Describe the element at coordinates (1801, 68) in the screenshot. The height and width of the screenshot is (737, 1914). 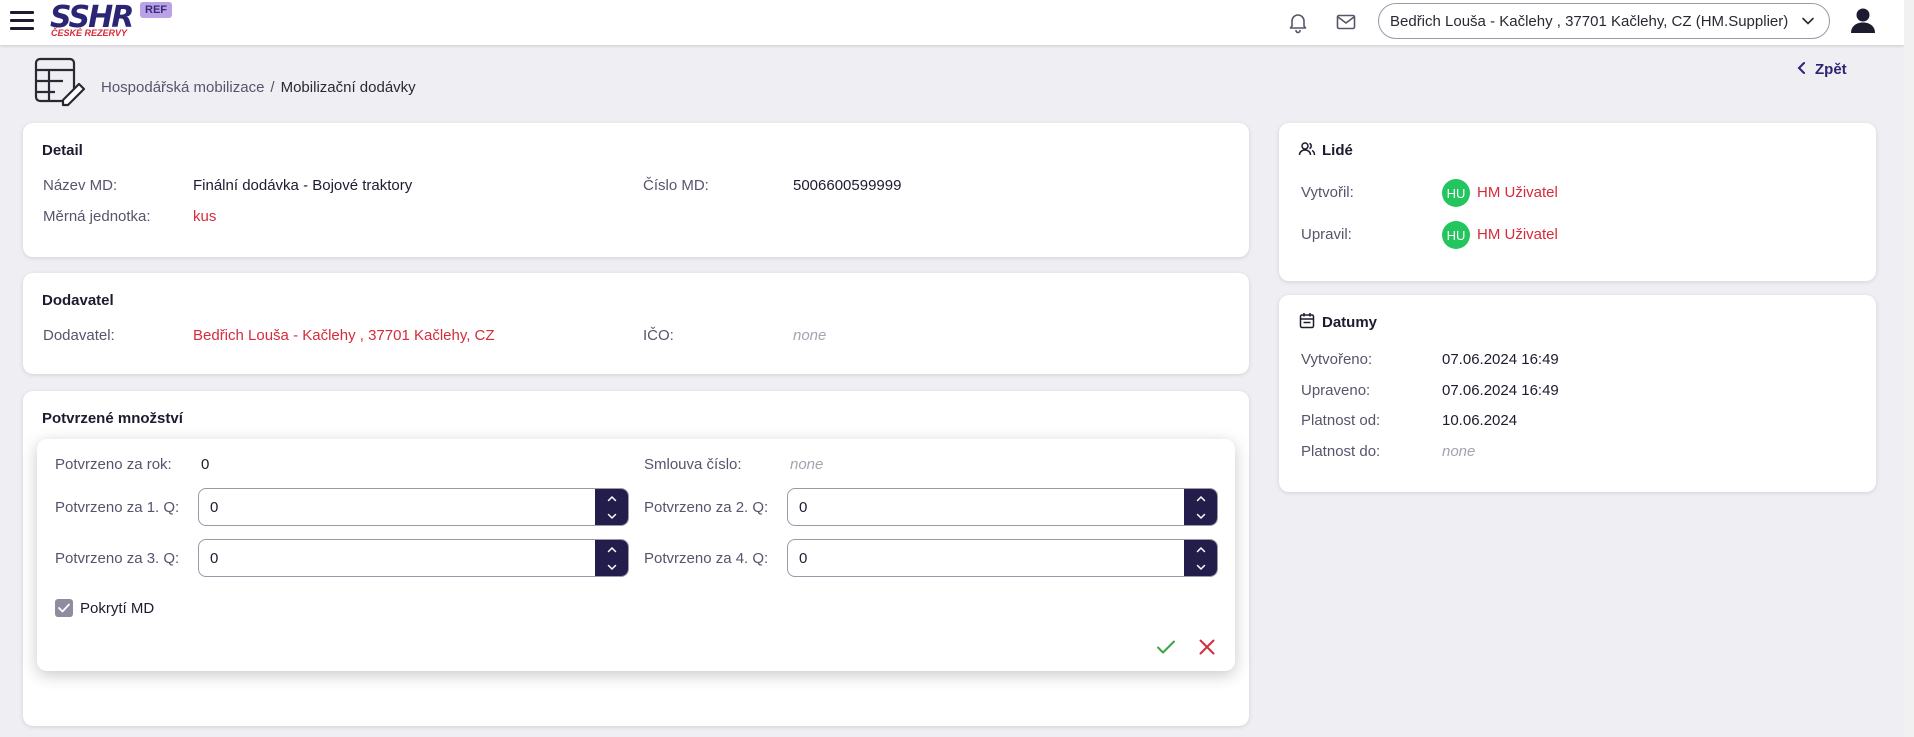
I see `chevron-left-icon` at that location.